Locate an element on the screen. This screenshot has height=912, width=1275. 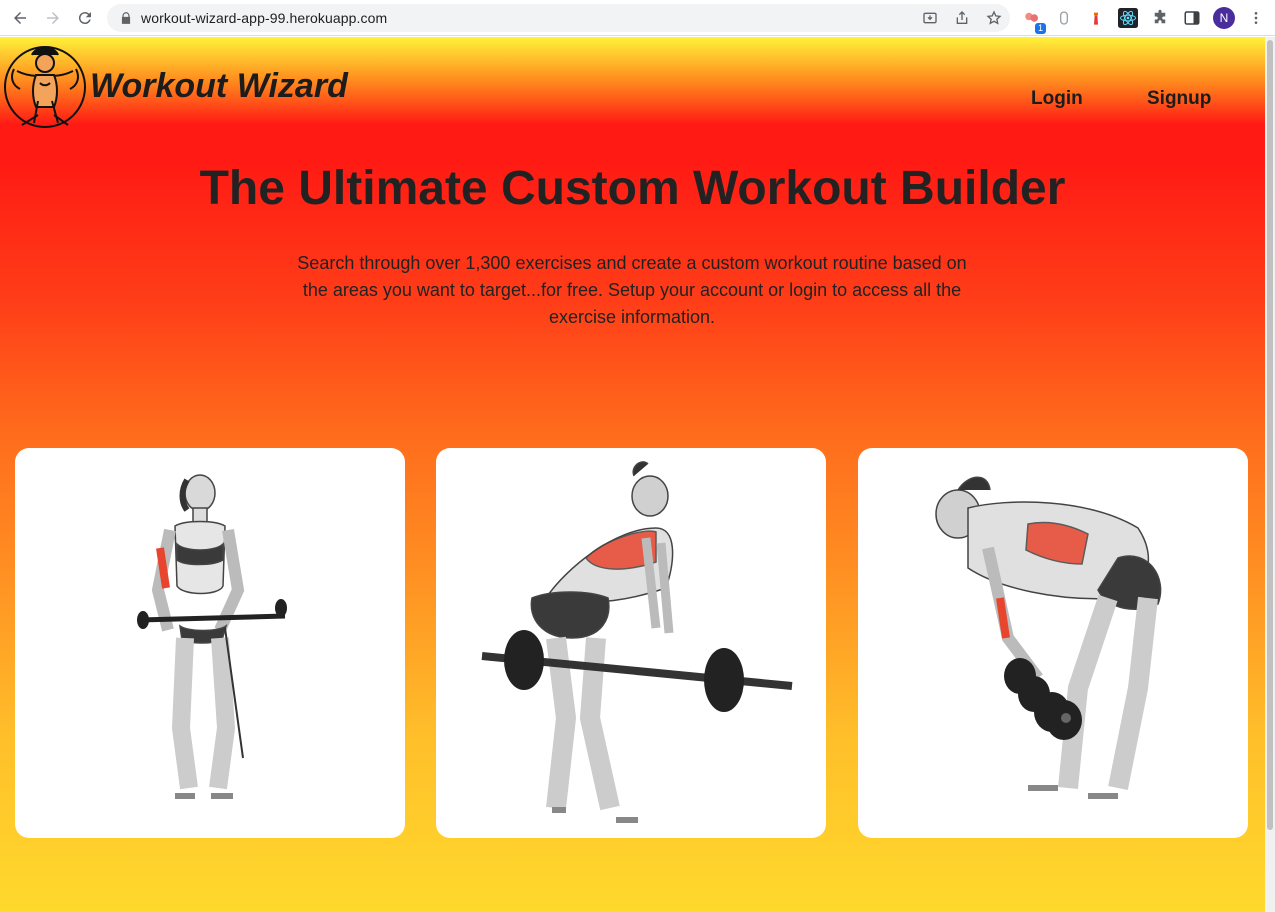
barbell-row-illustration is located at coordinates (637, 642).